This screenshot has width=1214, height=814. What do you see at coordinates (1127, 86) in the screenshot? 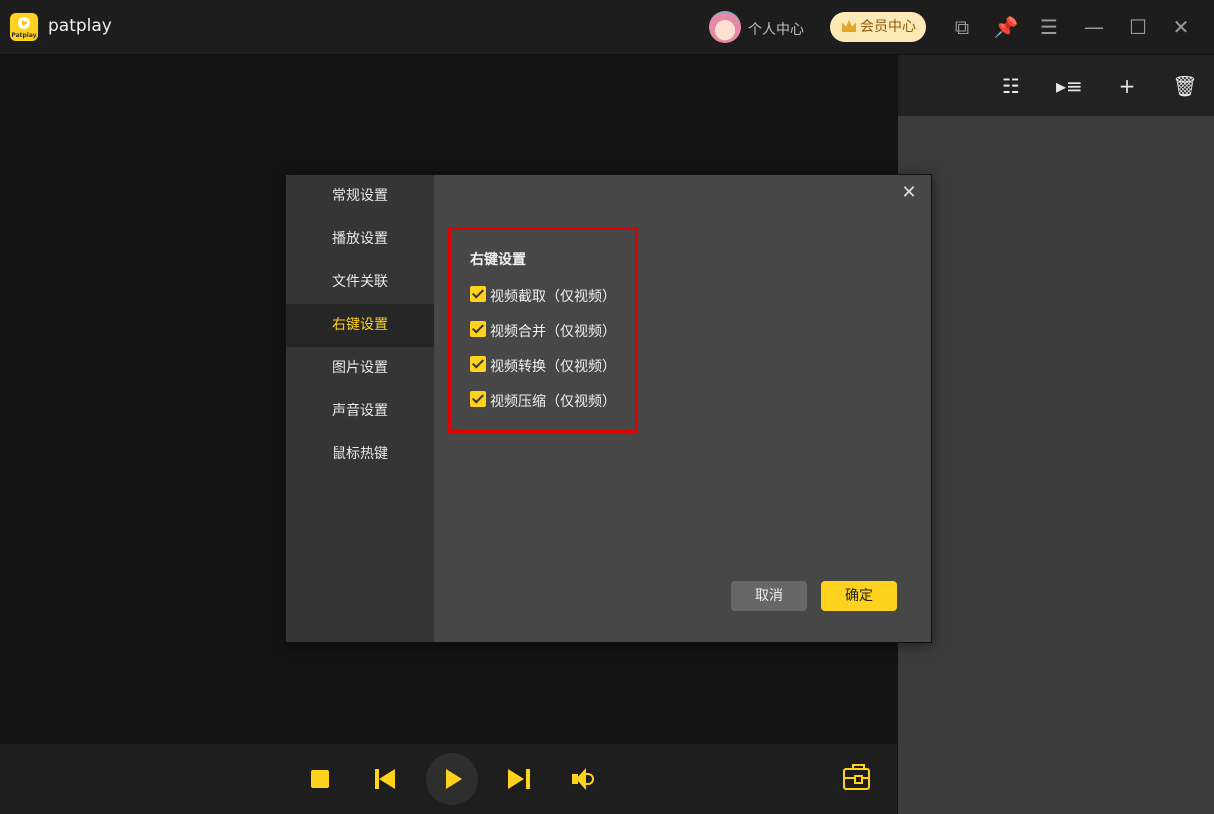
I see `add-icon: +` at bounding box center [1127, 86].